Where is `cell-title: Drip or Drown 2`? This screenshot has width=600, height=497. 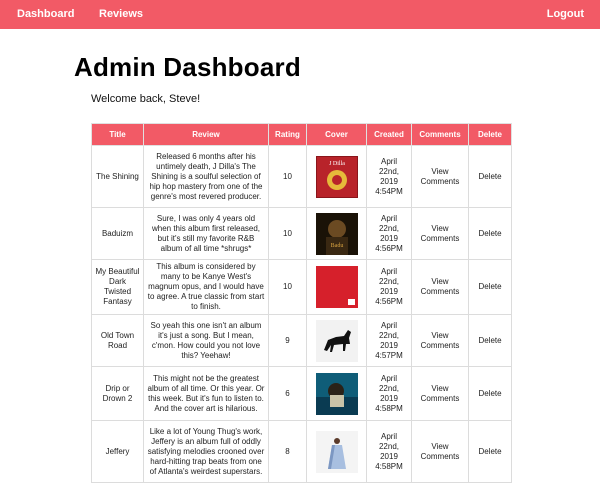
cell-title: Drip or Drown 2 is located at coordinates (117, 393).